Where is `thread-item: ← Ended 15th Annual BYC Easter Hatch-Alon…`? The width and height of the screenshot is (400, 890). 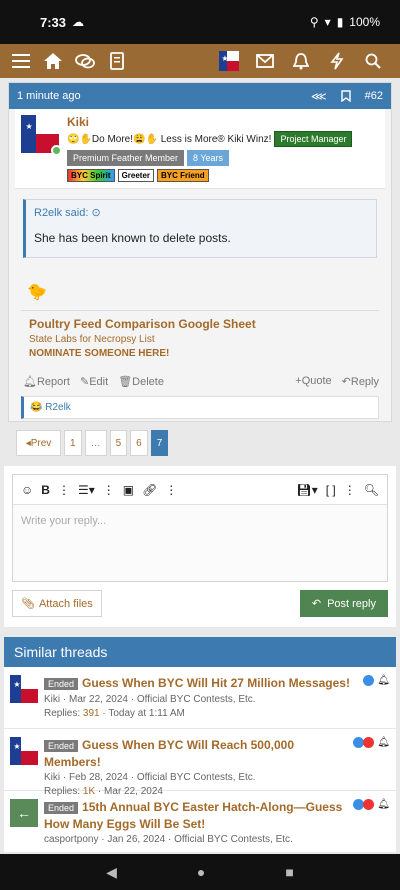
thread-item: ← Ended 15th Annual BYC Easter Hatch-Alon… is located at coordinates (200, 822).